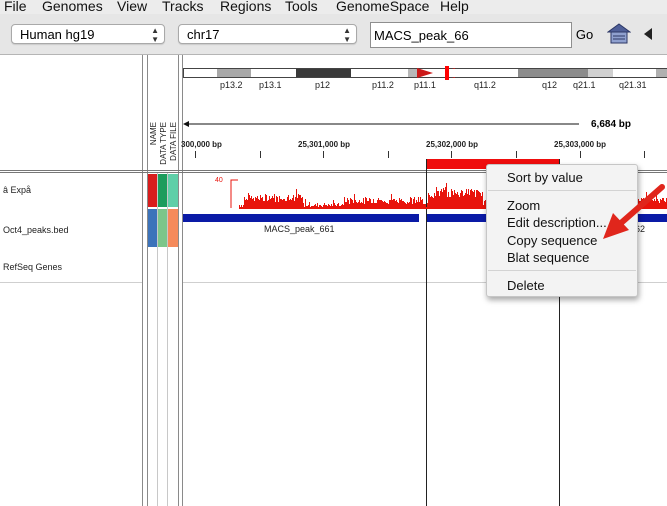 This screenshot has width=667, height=506. I want to click on menu-item-blat-sequence: Blat sequence, so click(548, 258).